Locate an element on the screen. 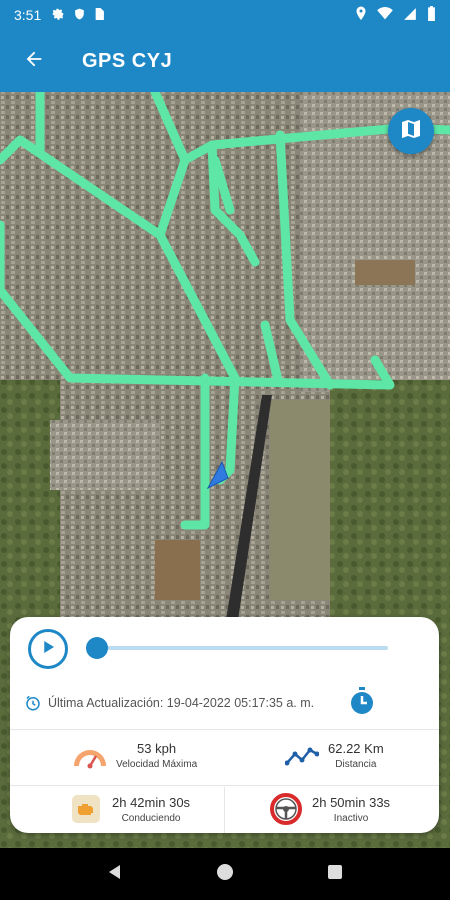 Image resolution: width=450 pixels, height=900 pixels. idle-value: 2h 50min 33s is located at coordinates (351, 802).